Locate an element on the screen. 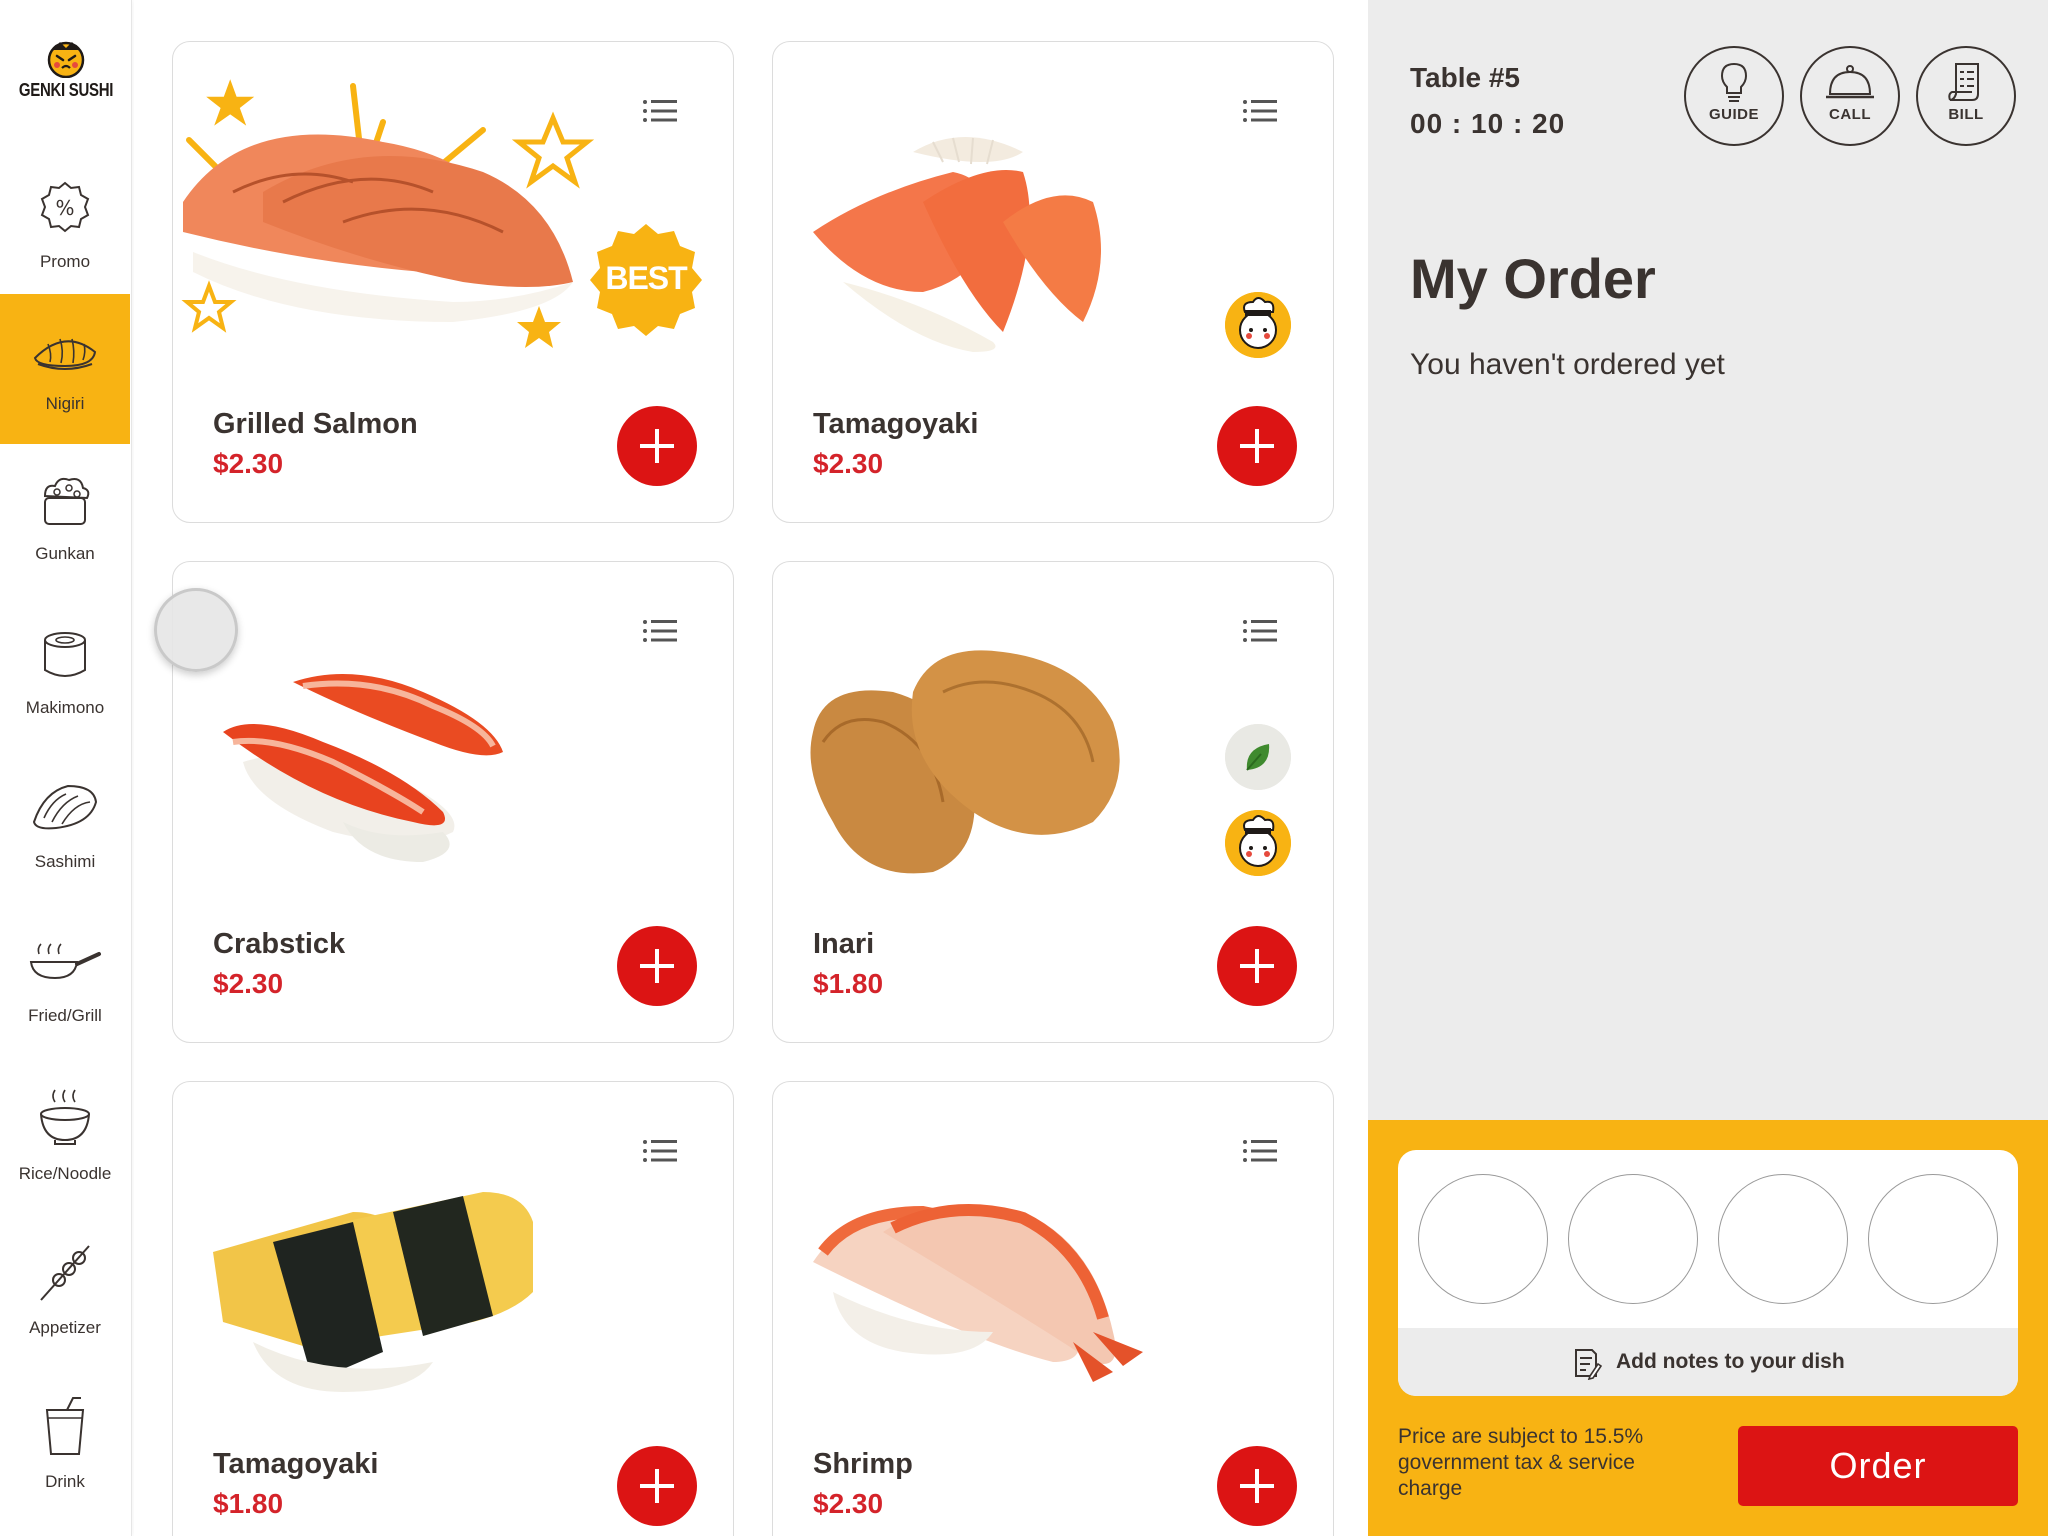 The image size is (2048, 1536). sidebar-item-promo: % Promo is located at coordinates (65, 227).